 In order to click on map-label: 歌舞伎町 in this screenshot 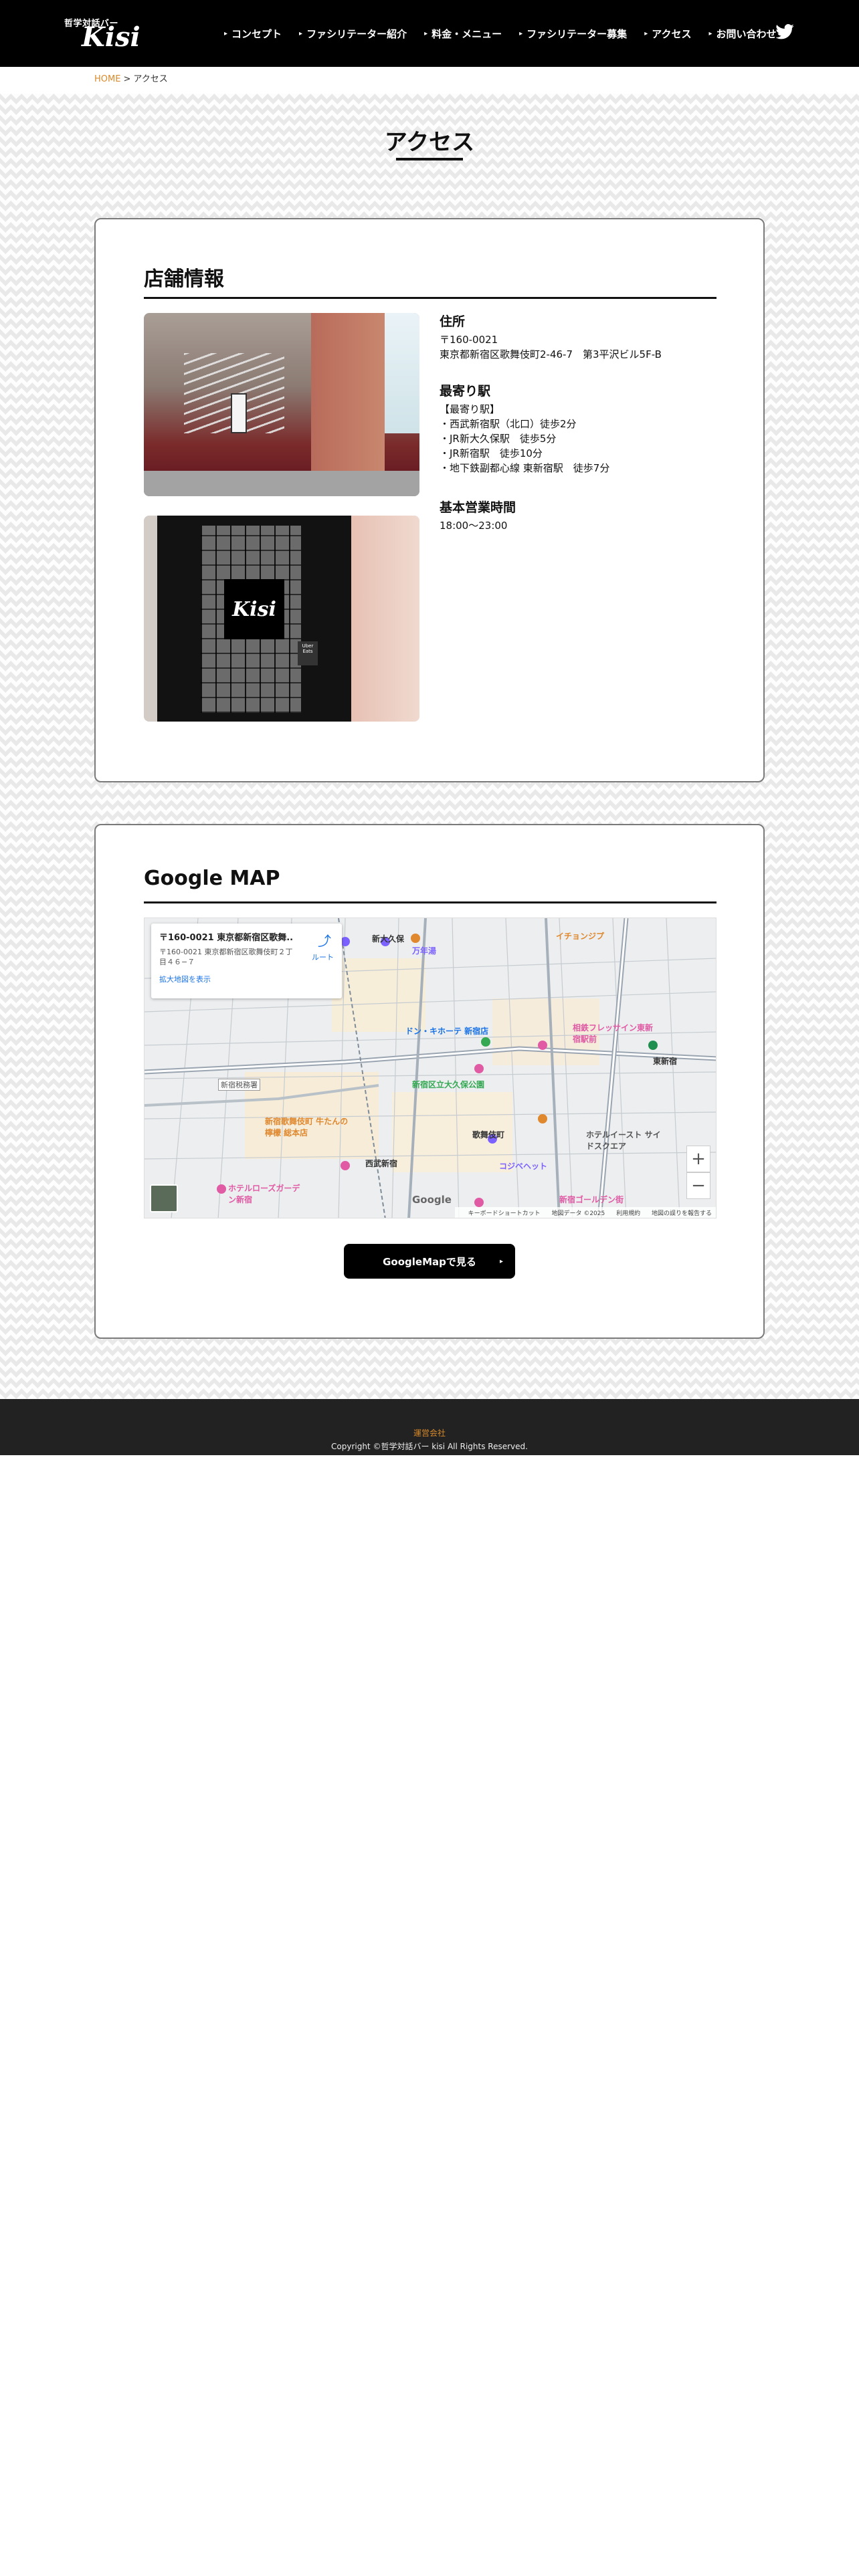, I will do `click(488, 1135)`.